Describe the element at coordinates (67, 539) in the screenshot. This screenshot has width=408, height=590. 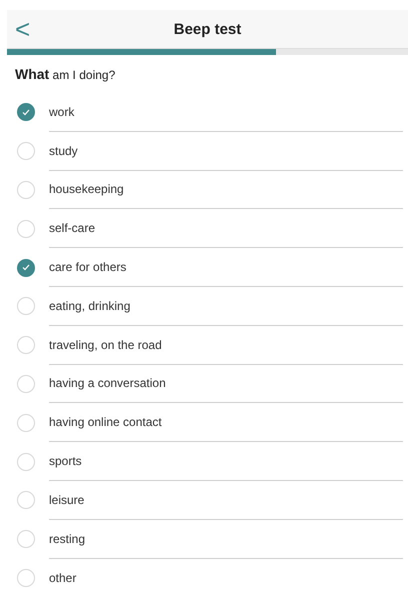
I see `option-label: resting` at that location.